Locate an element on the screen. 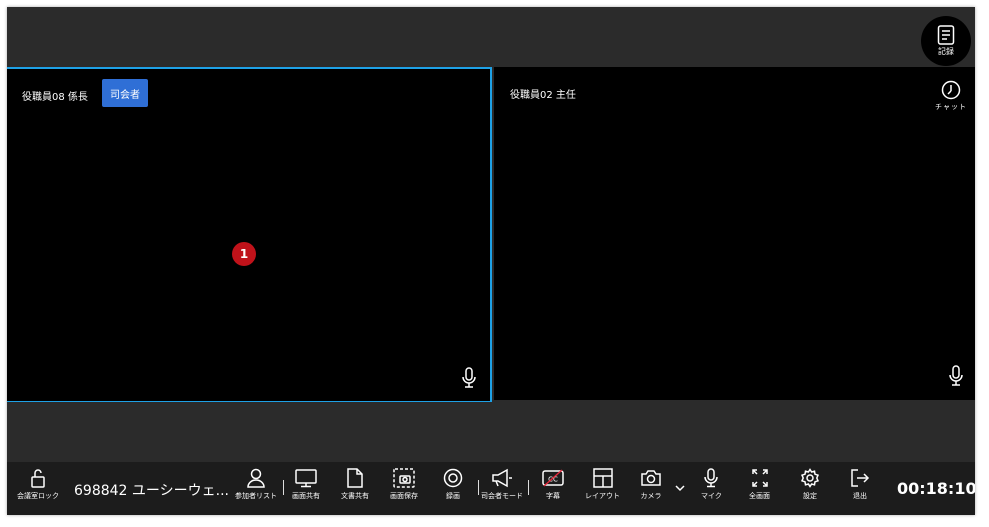 The image size is (989, 527). record-label: 録画 is located at coordinates (453, 496).